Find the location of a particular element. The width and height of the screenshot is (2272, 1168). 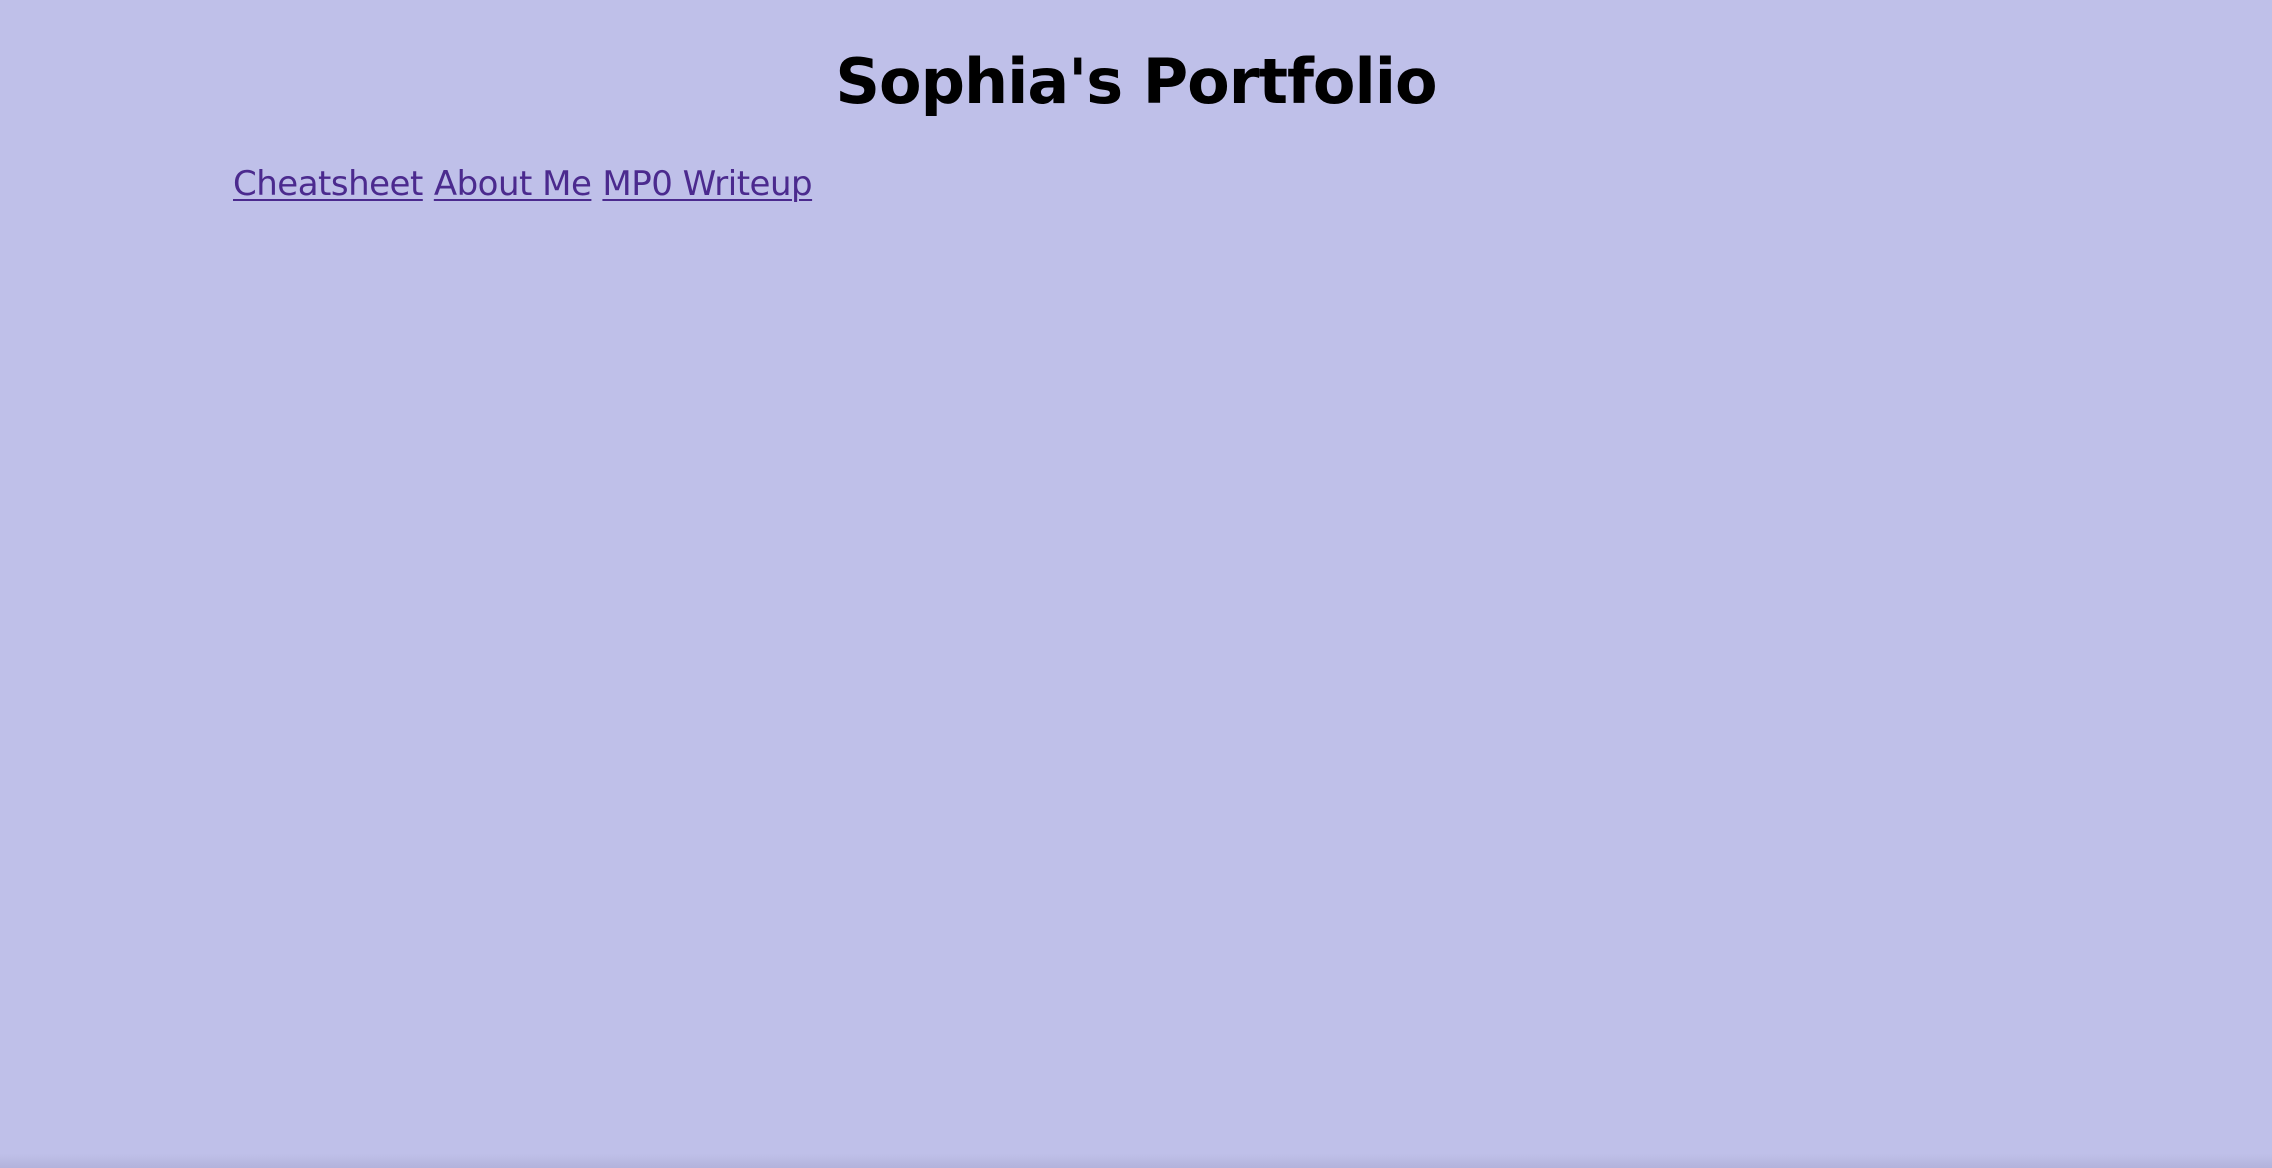

nav-link-cheatsheet: Cheatsheet is located at coordinates (328, 184).